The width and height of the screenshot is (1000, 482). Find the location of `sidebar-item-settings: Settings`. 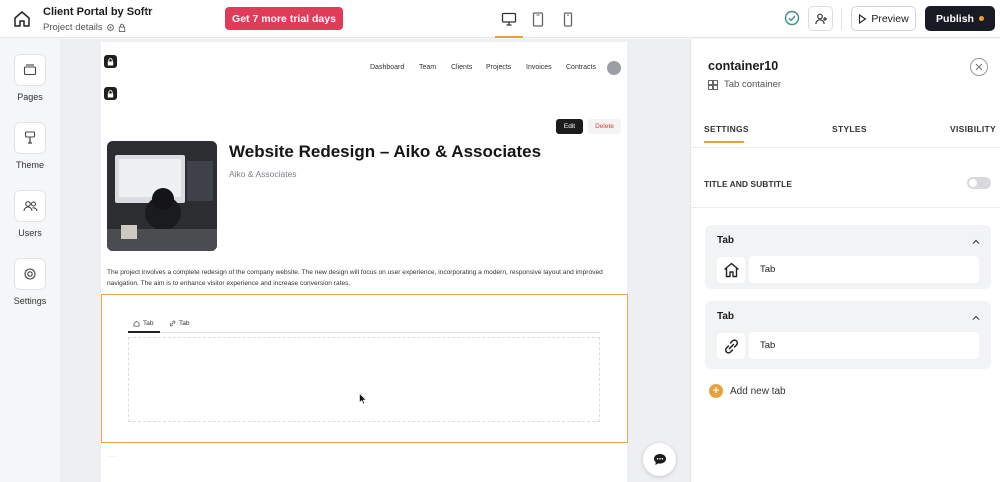

sidebar-item-settings: Settings is located at coordinates (30, 282).